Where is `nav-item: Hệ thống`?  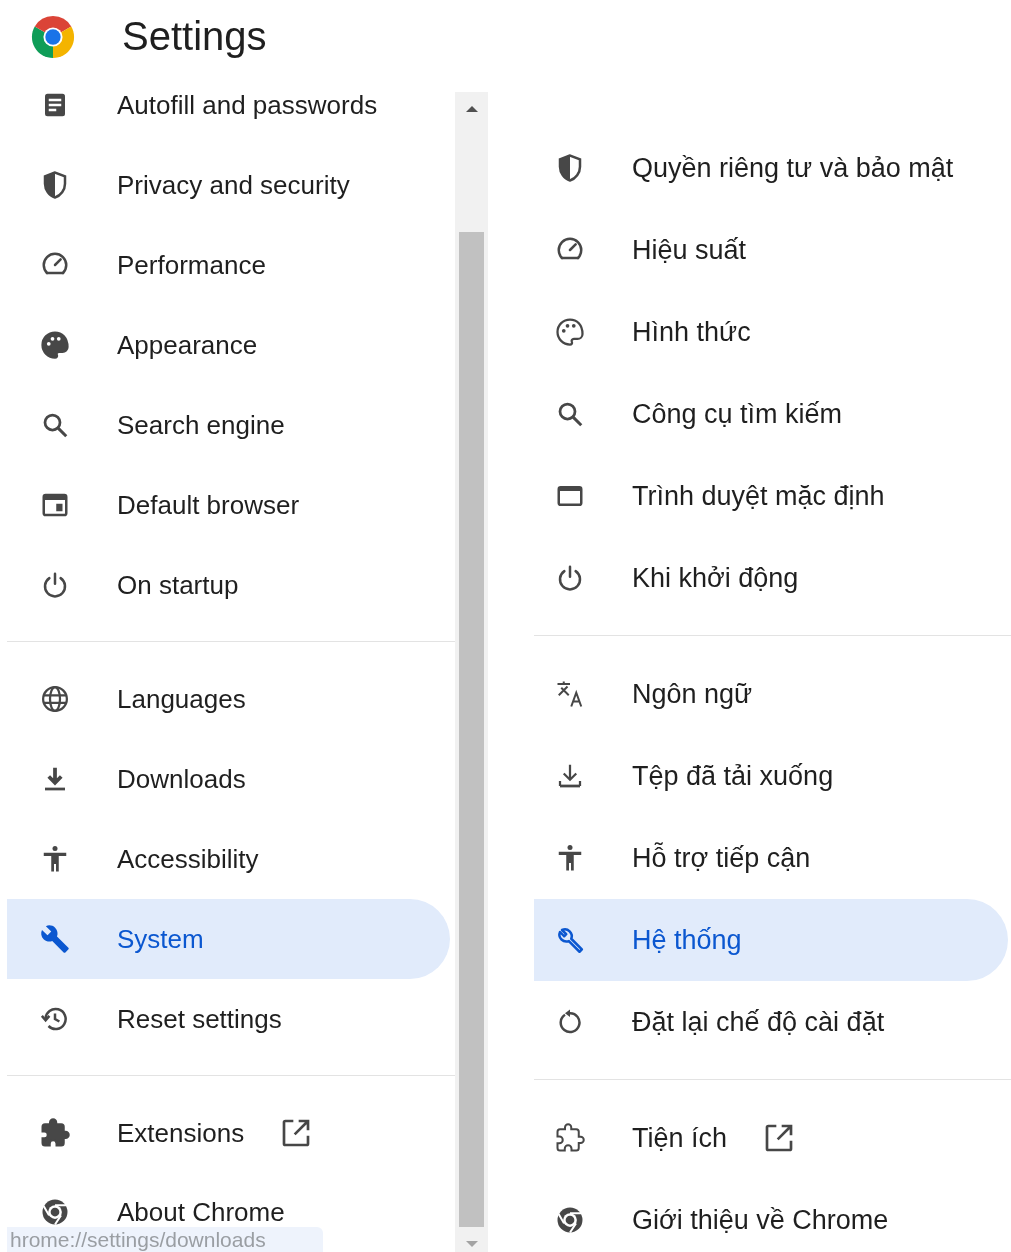 nav-item: Hệ thống is located at coordinates (771, 940).